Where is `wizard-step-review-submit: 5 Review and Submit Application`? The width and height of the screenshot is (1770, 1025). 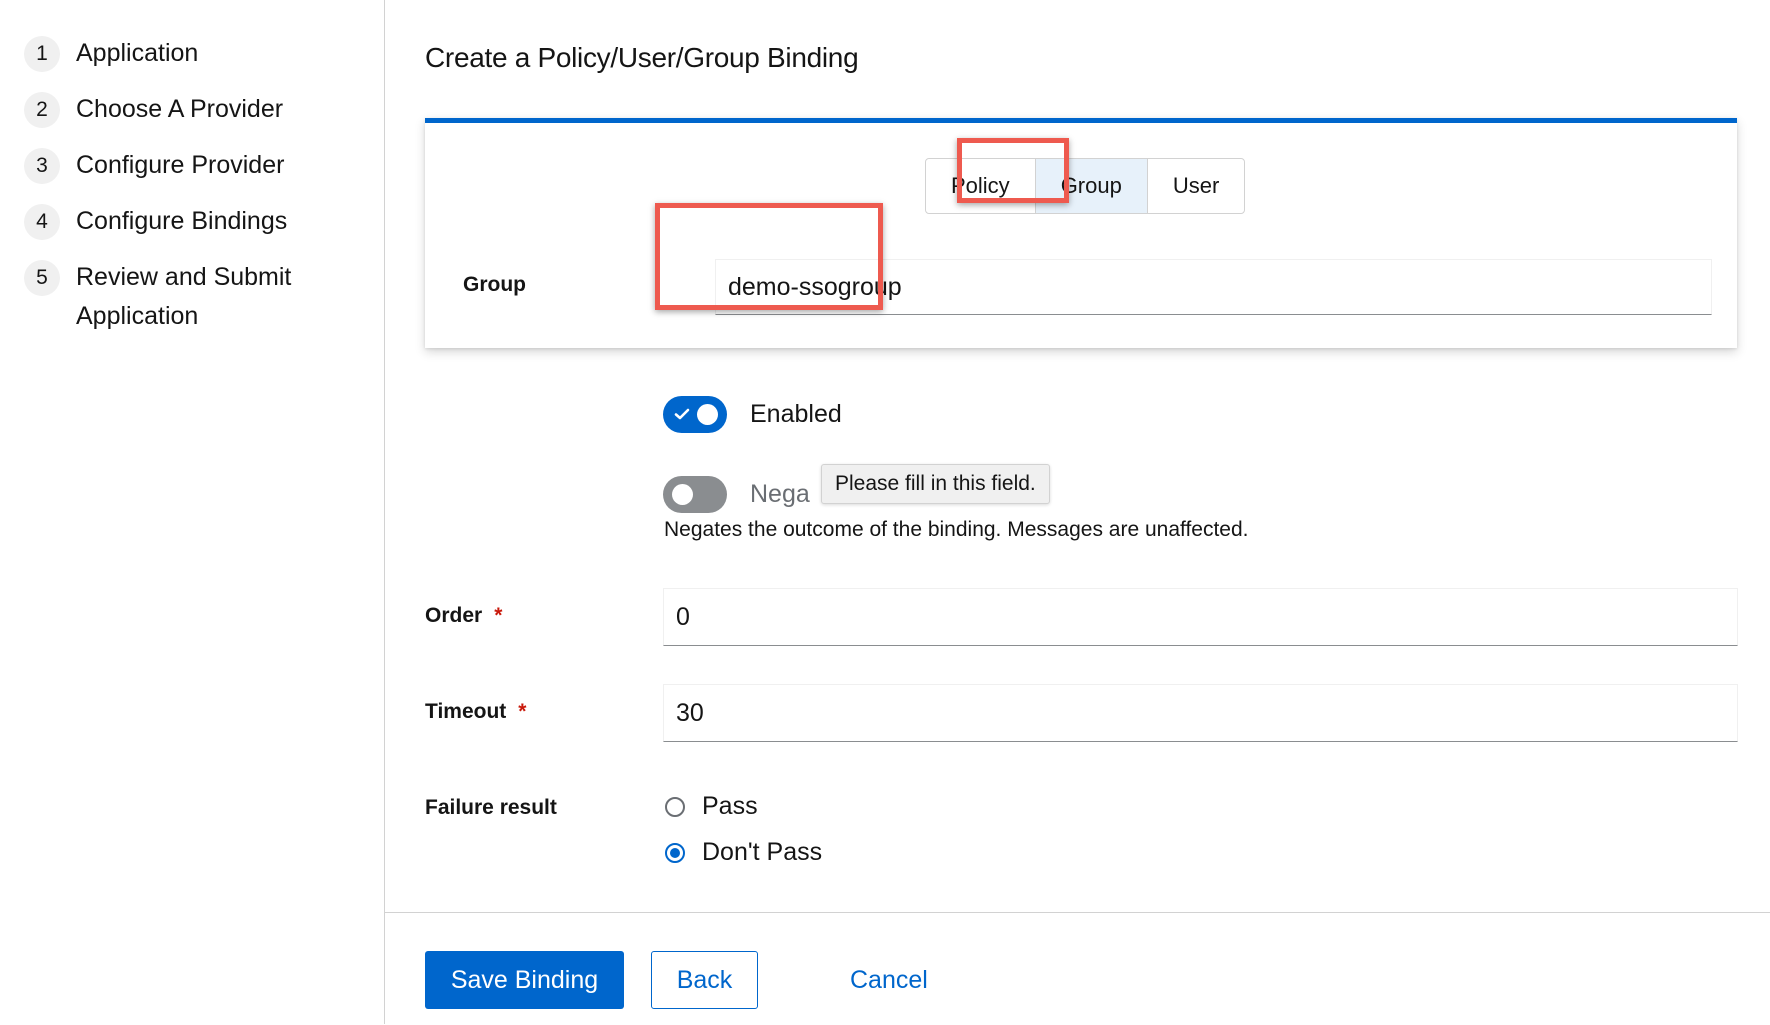
wizard-step-review-submit: 5 Review and Submit Application is located at coordinates (165, 298).